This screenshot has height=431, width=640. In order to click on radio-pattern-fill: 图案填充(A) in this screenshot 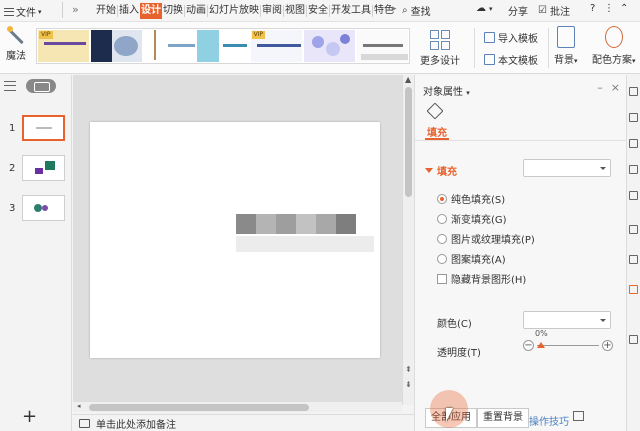, I will do `click(471, 258)`.